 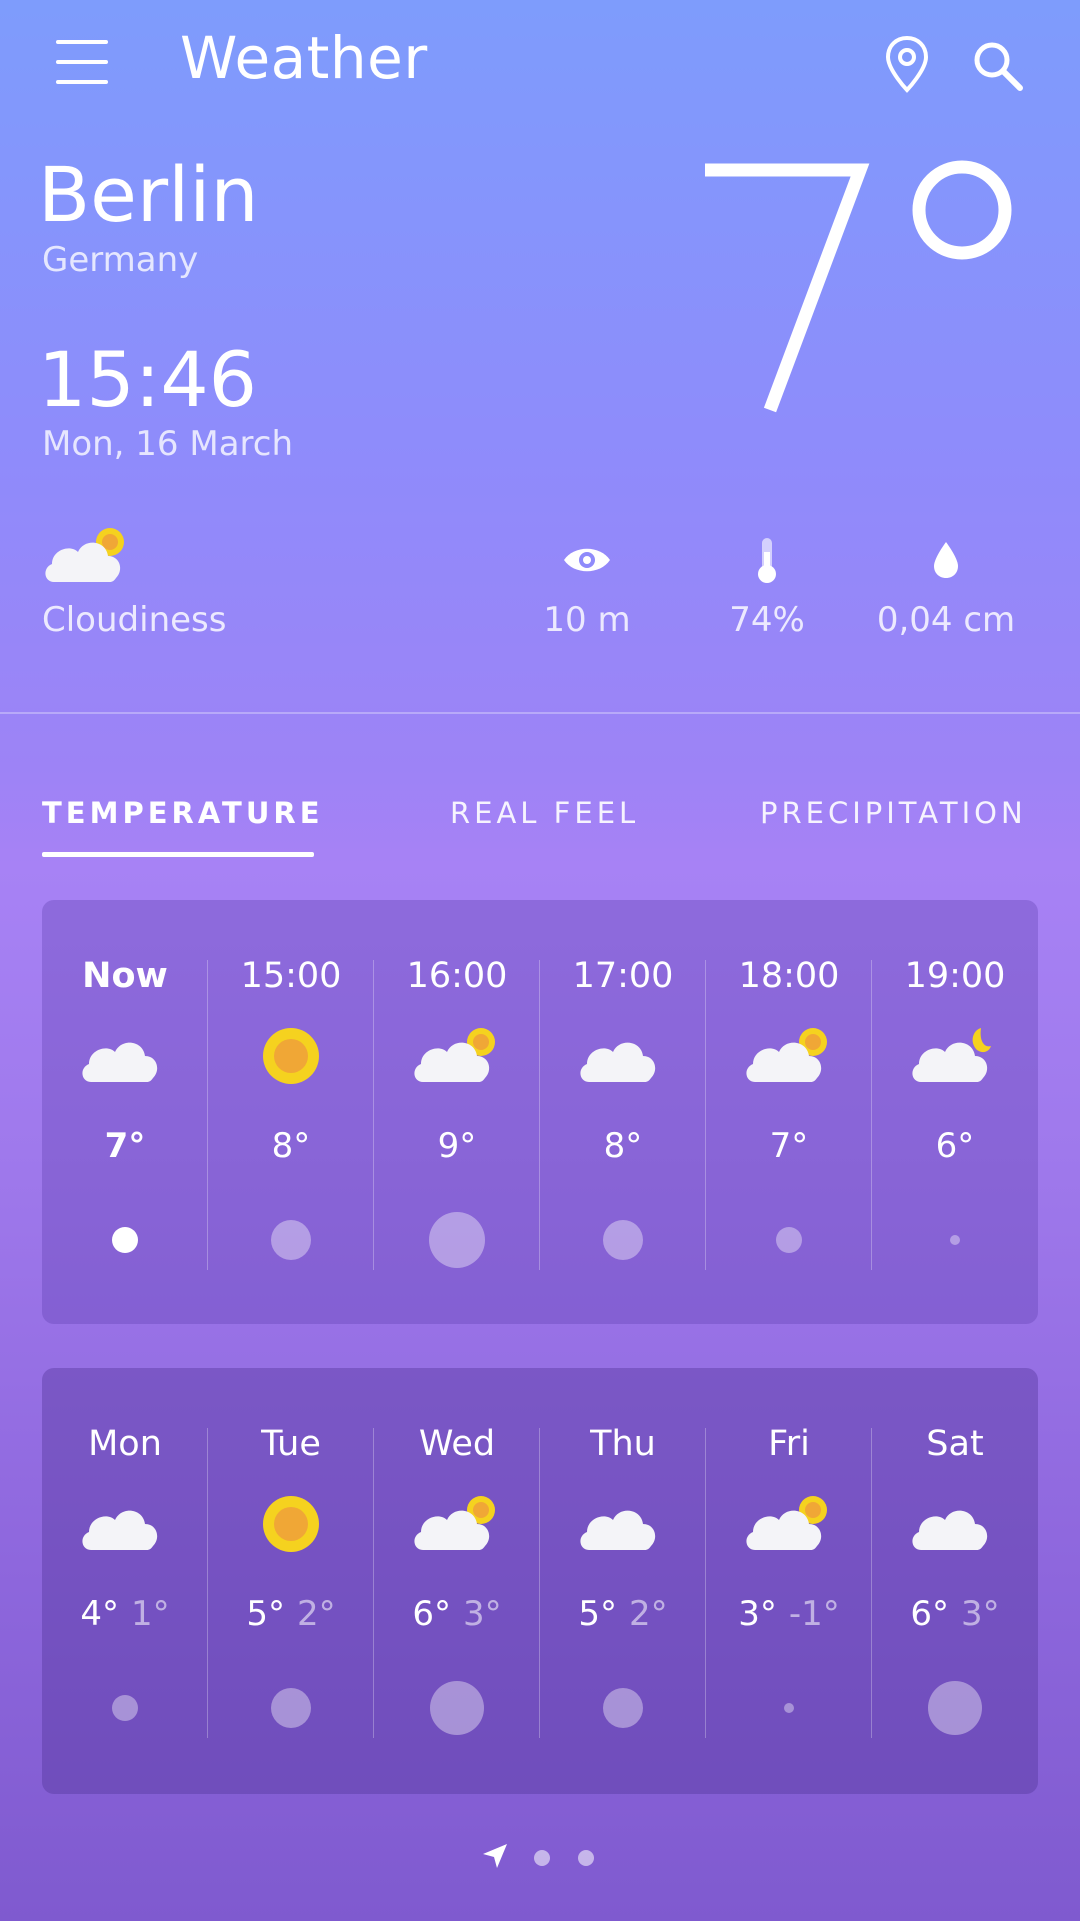 What do you see at coordinates (495, 1856) in the screenshot?
I see `navigation-arrow-icon` at bounding box center [495, 1856].